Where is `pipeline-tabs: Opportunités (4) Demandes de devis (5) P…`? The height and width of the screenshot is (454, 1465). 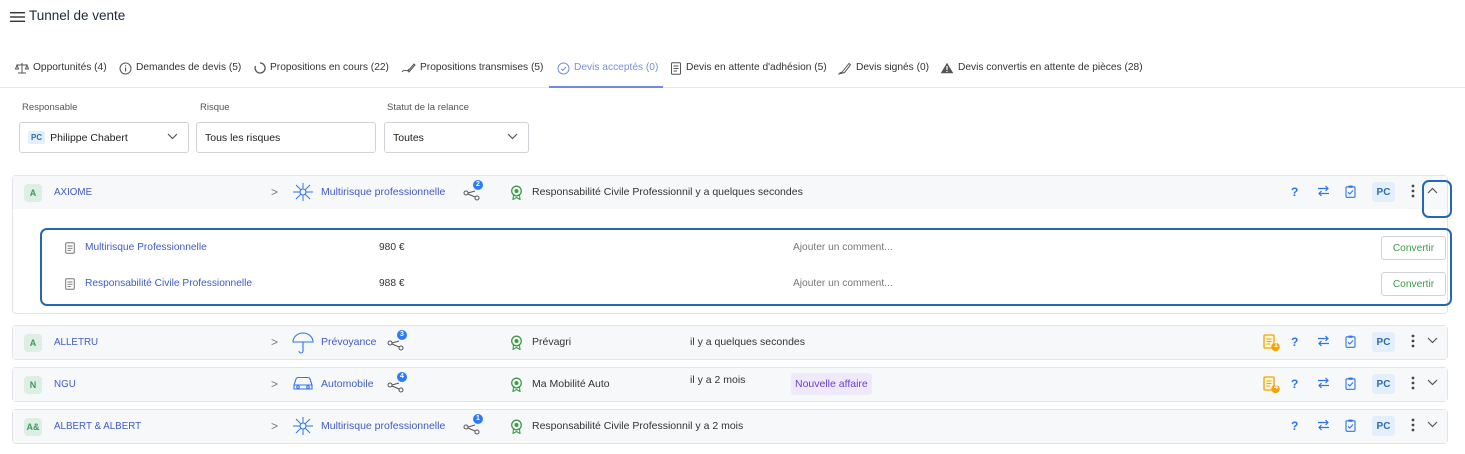
pipeline-tabs: Opportunités (4) Demandes de devis (5) P… is located at coordinates (732, 72).